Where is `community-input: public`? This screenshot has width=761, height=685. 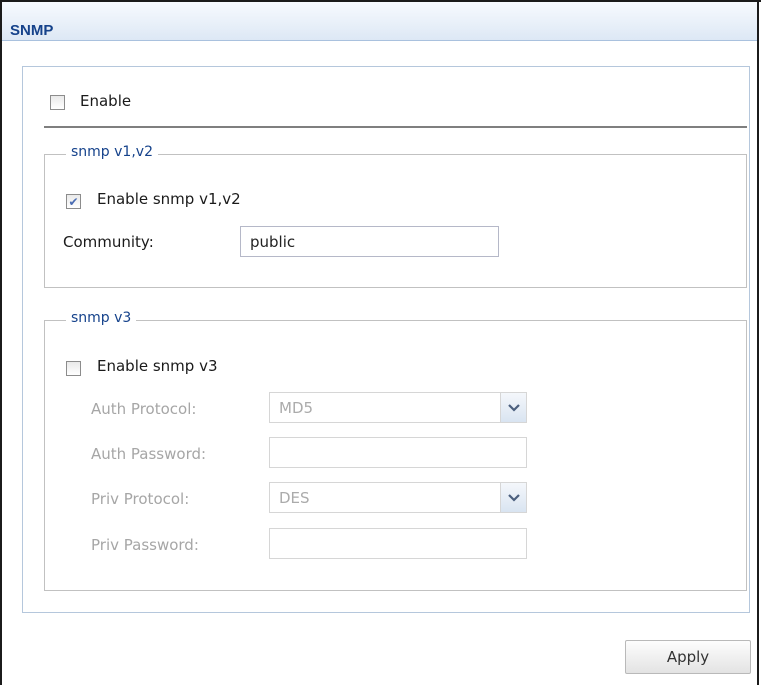
community-input: public is located at coordinates (369, 241).